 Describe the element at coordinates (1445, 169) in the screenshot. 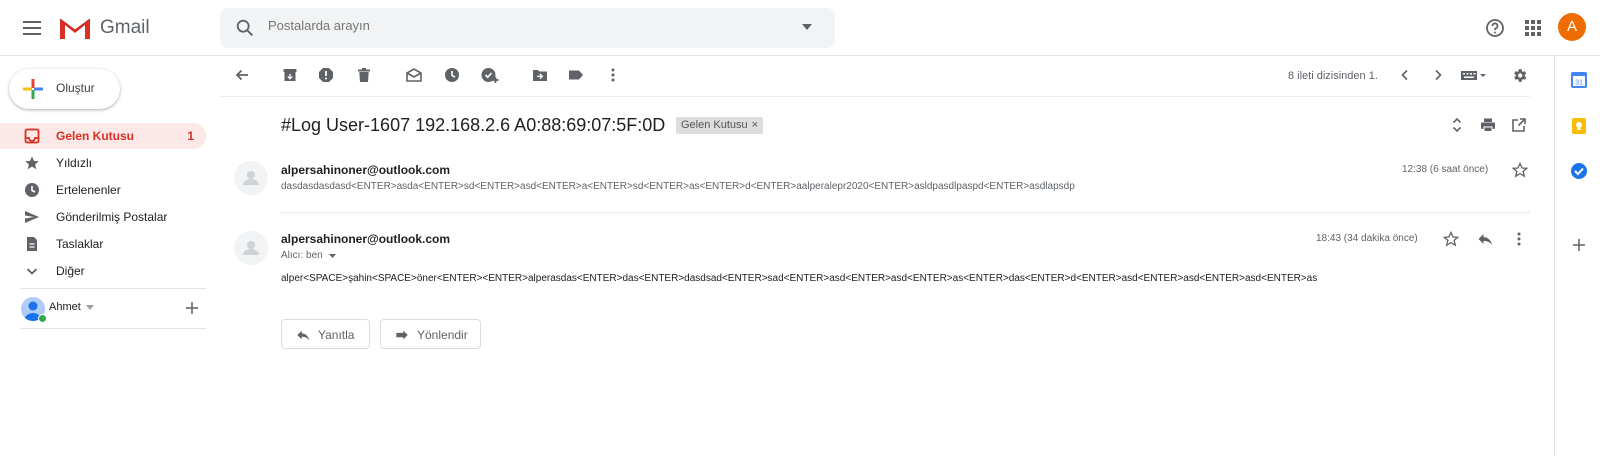

I see `message-time: 12:38 (6 saat önce)` at that location.